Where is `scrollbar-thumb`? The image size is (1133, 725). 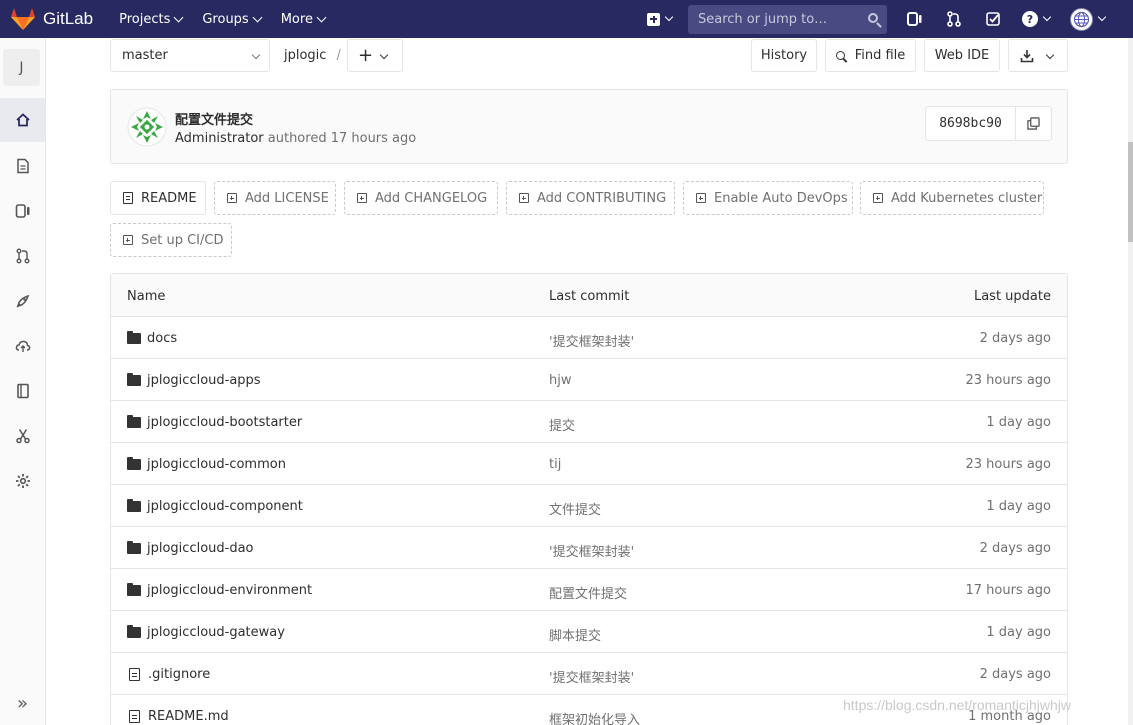 scrollbar-thumb is located at coordinates (1130, 192).